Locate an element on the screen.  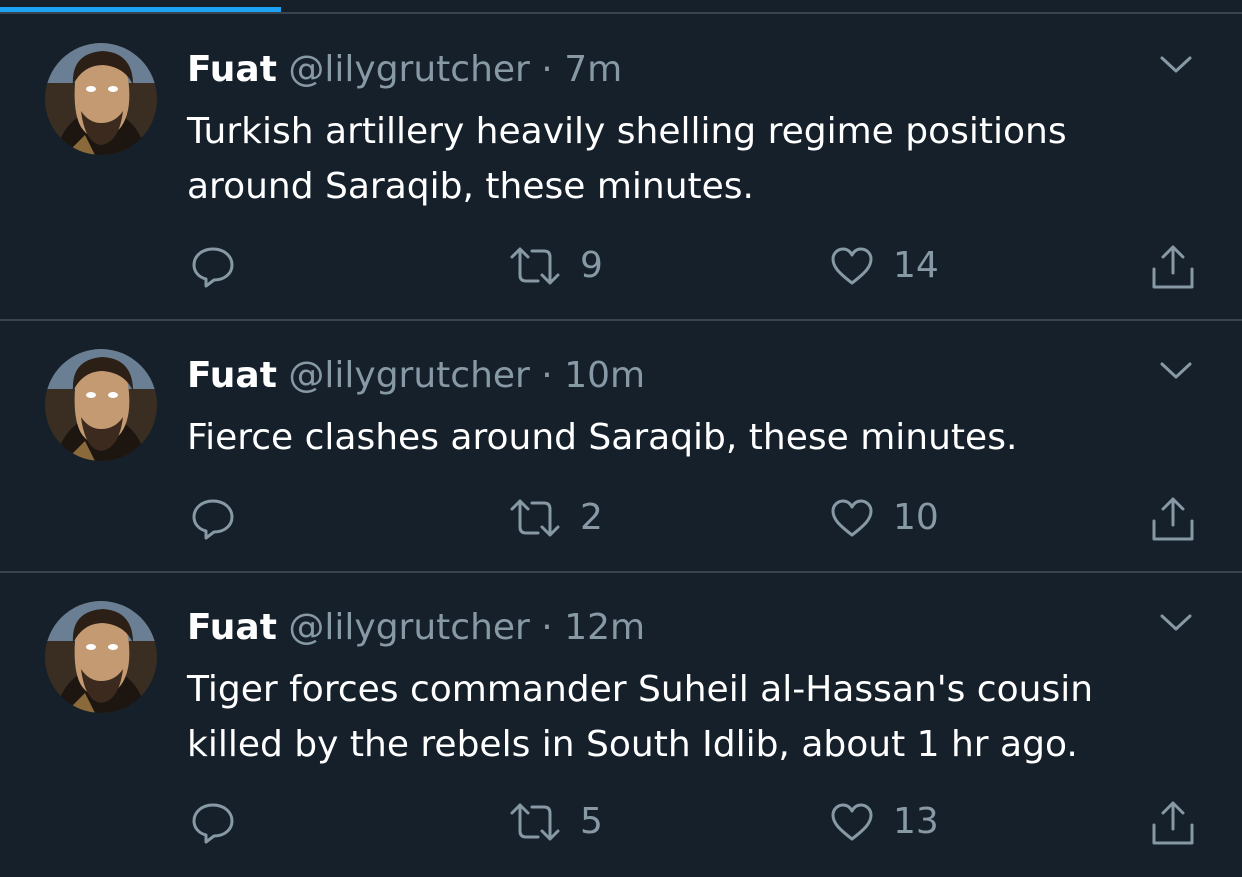
like-count: 14 is located at coordinates (916, 265).